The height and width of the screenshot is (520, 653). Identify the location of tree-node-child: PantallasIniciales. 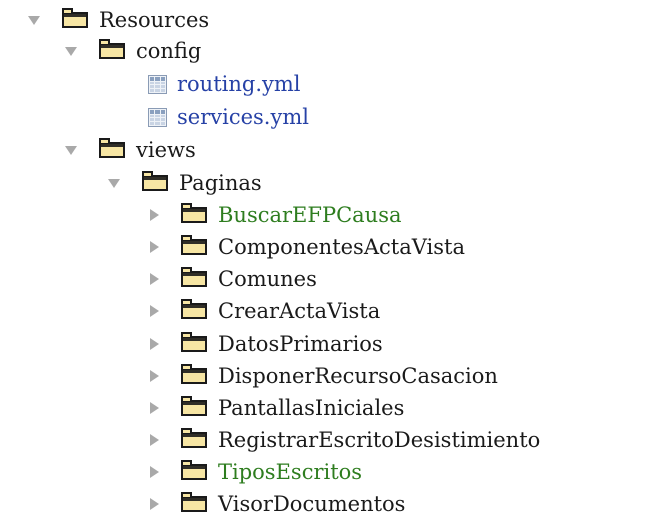
(277, 408).